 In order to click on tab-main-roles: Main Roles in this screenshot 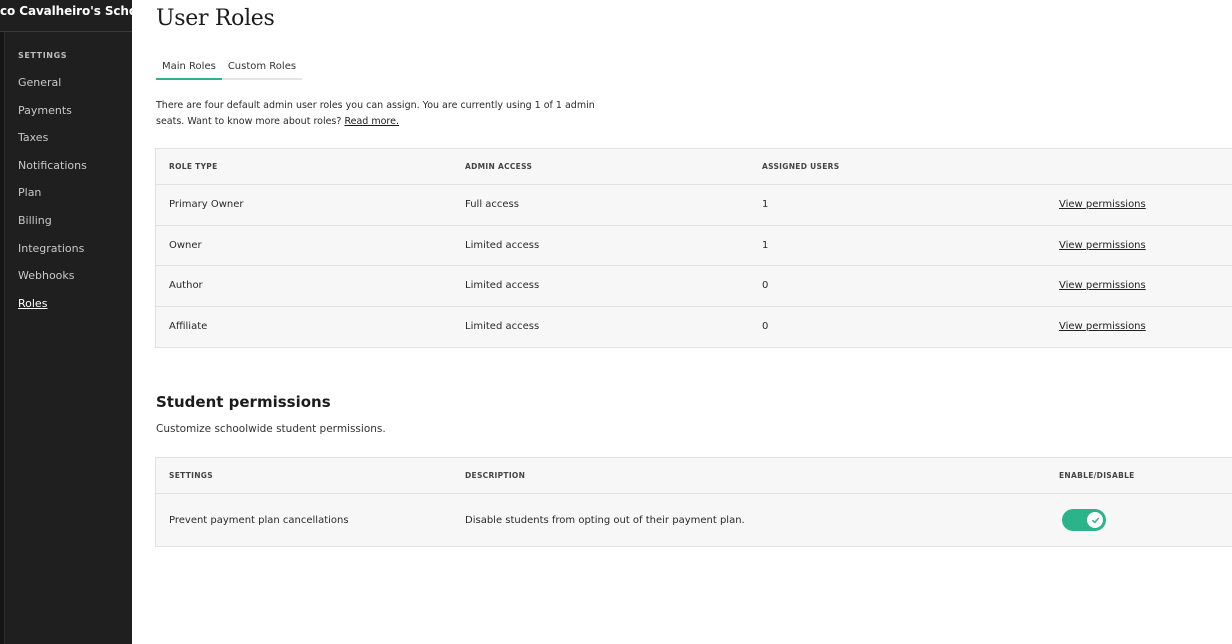, I will do `click(189, 68)`.